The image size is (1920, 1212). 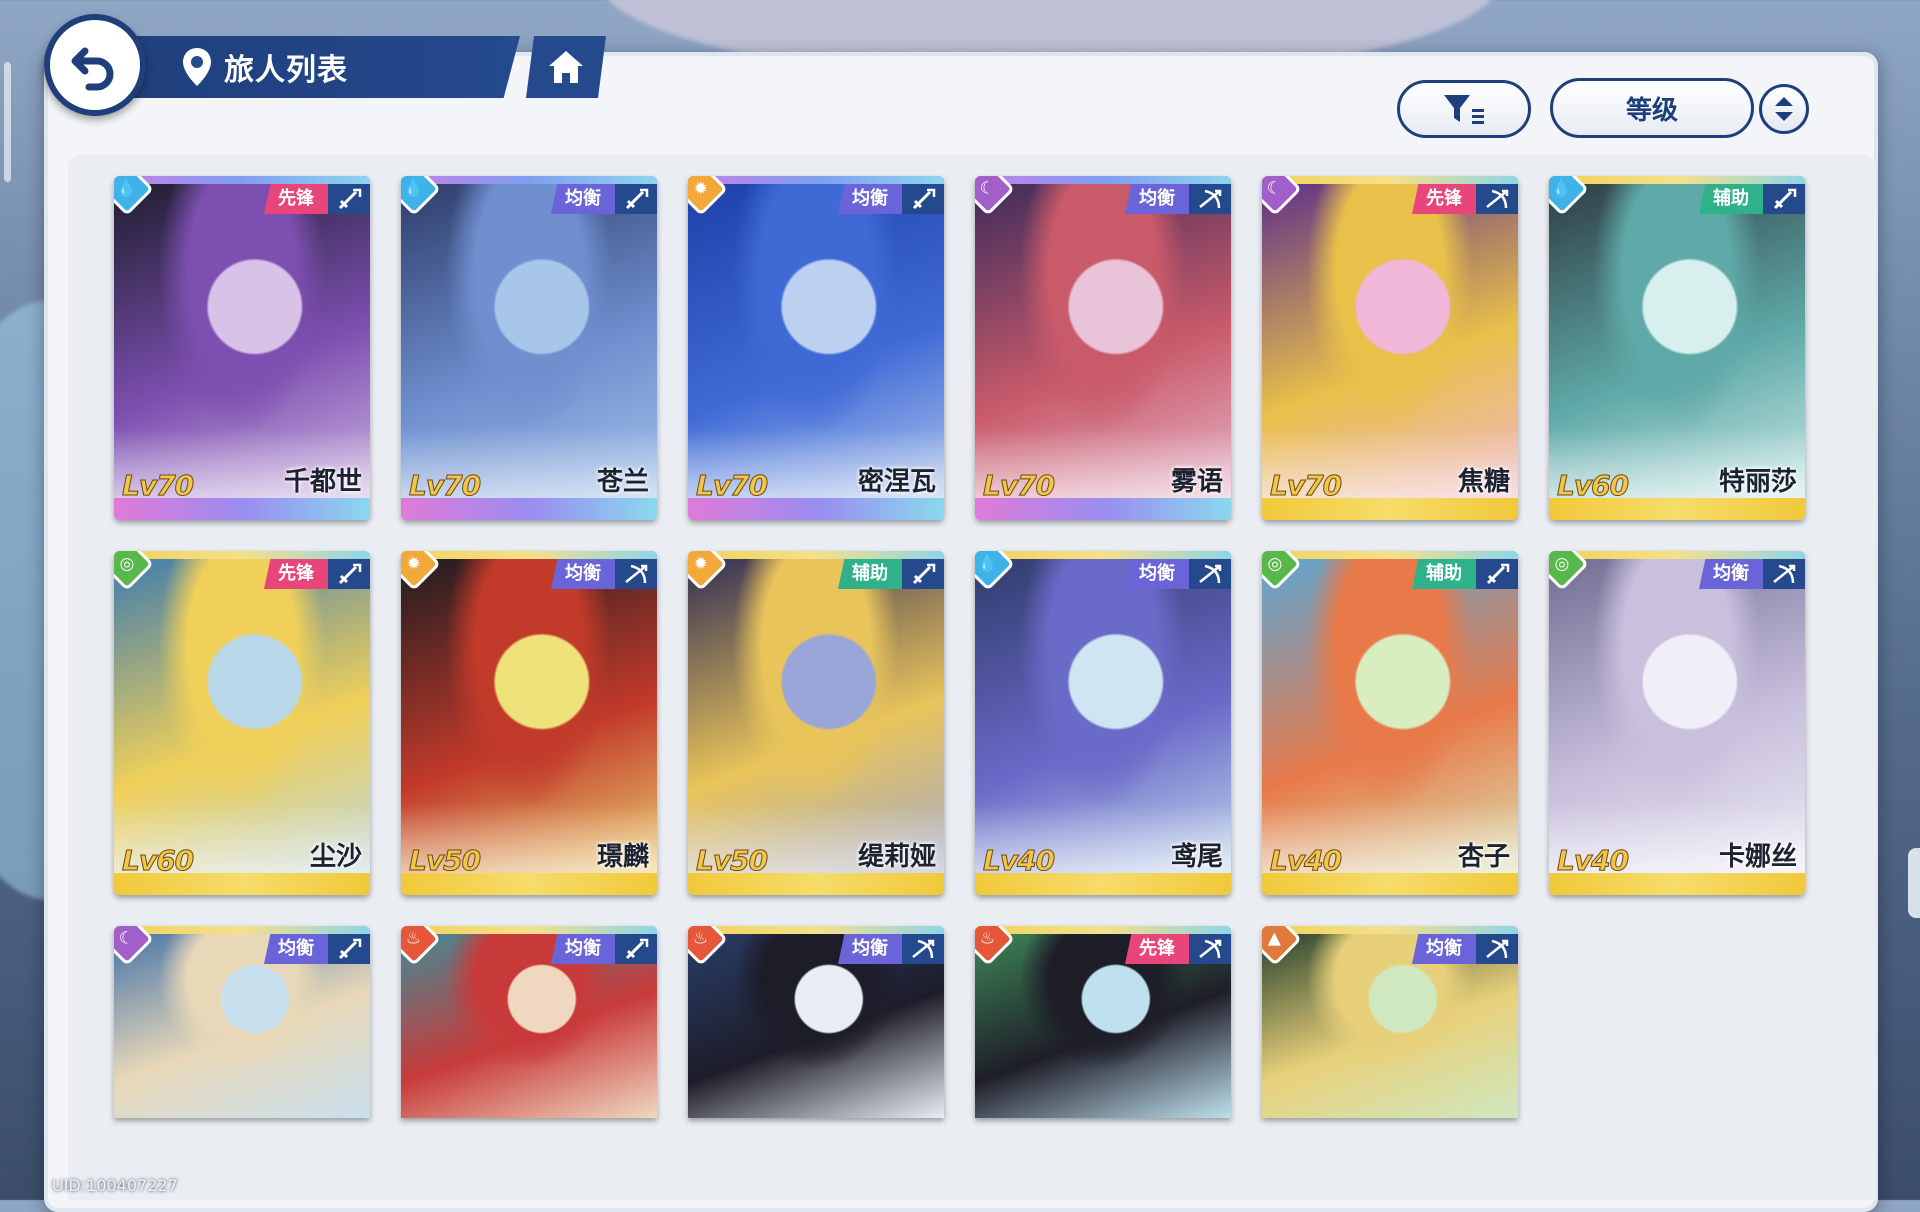 I want to click on character-name: 璟麟, so click(x=622, y=857).